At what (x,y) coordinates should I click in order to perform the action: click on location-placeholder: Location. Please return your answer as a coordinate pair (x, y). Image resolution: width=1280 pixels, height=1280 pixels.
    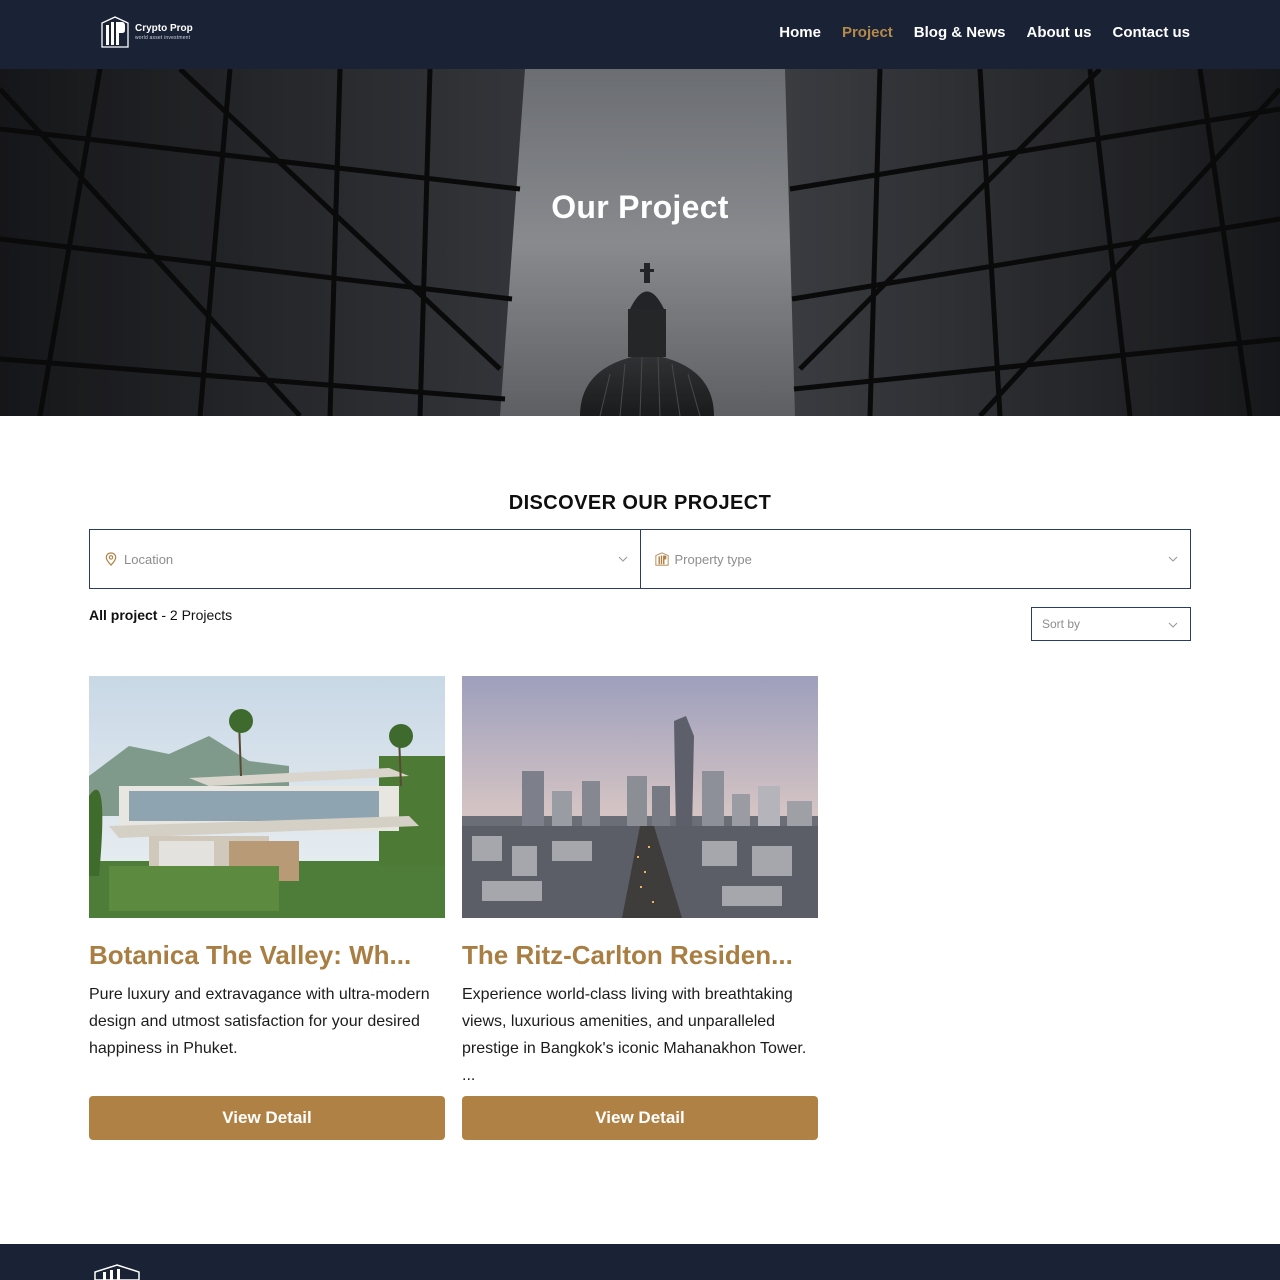
    Looking at the image, I should click on (149, 559).